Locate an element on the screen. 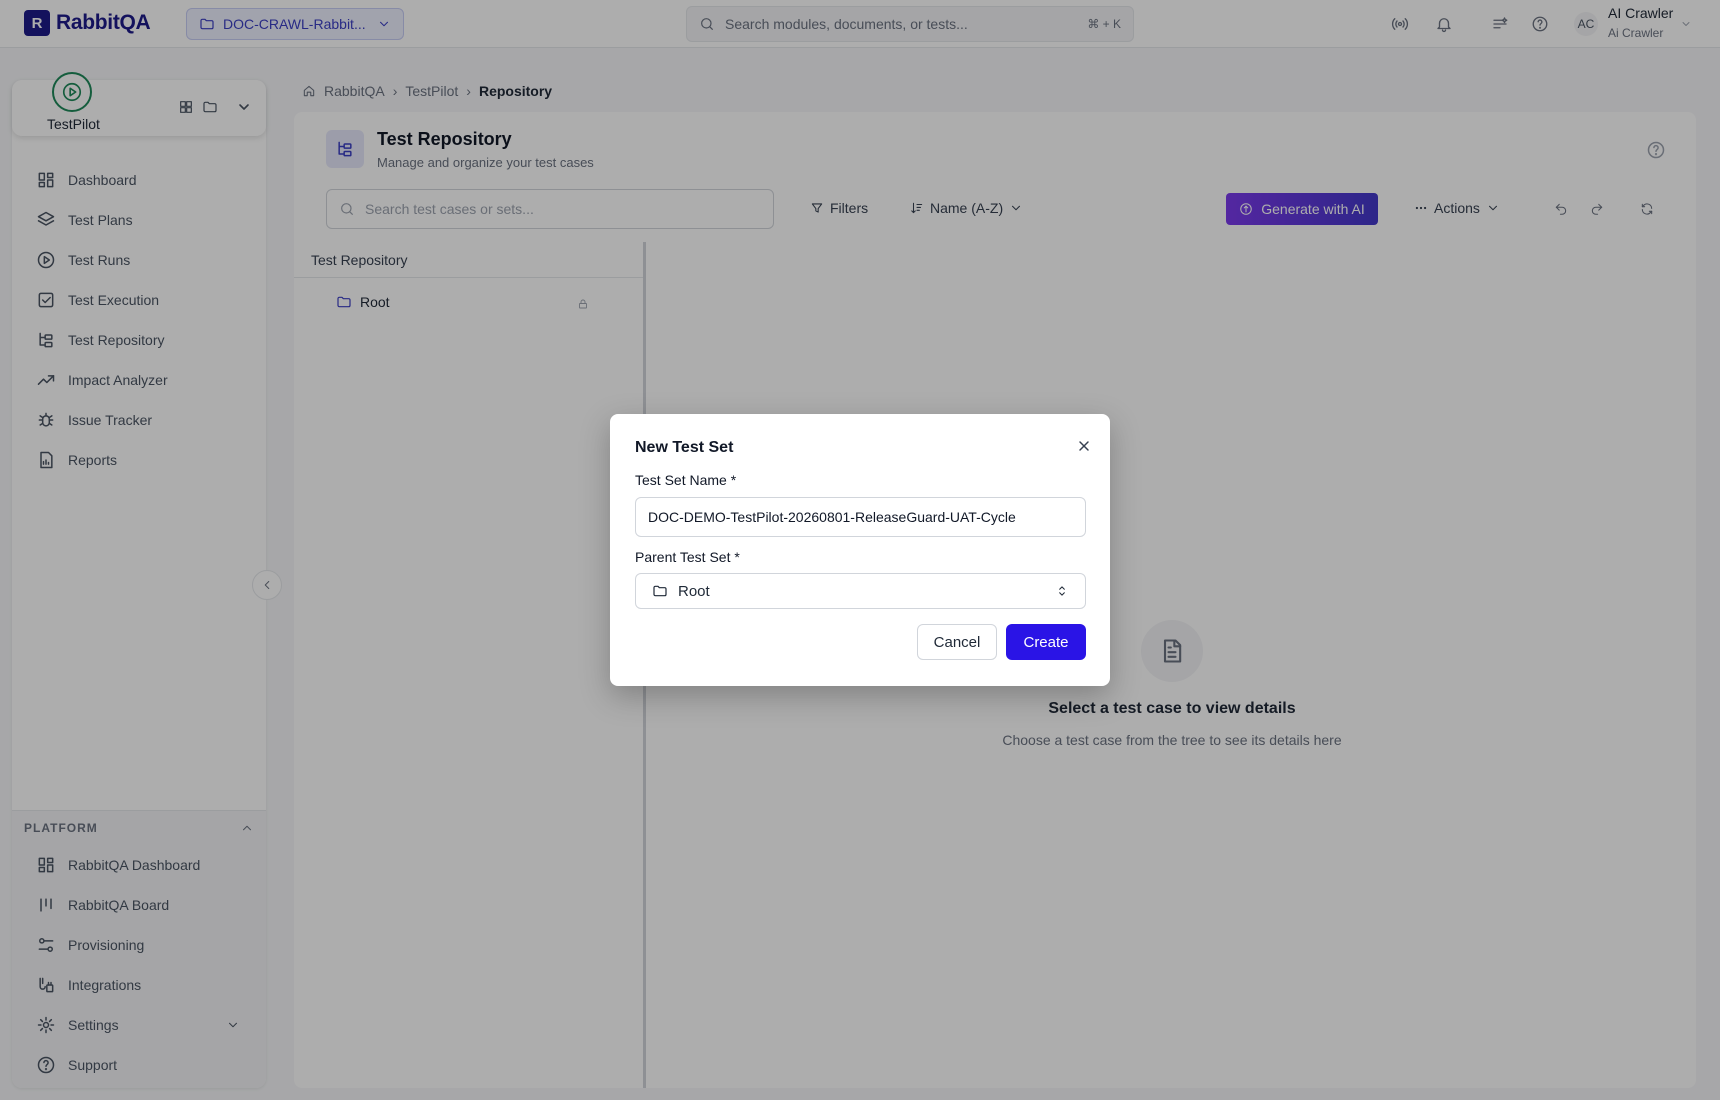 This screenshot has width=1720, height=1100. parent-test-set-select: Root is located at coordinates (860, 591).